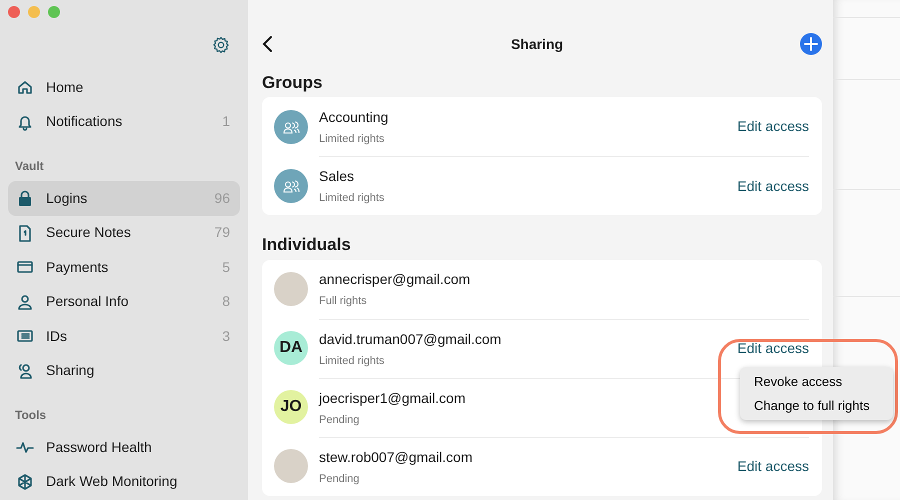 This screenshot has width=900, height=500. Describe the element at coordinates (124, 371) in the screenshot. I see `sidebar-item: Sharing` at that location.